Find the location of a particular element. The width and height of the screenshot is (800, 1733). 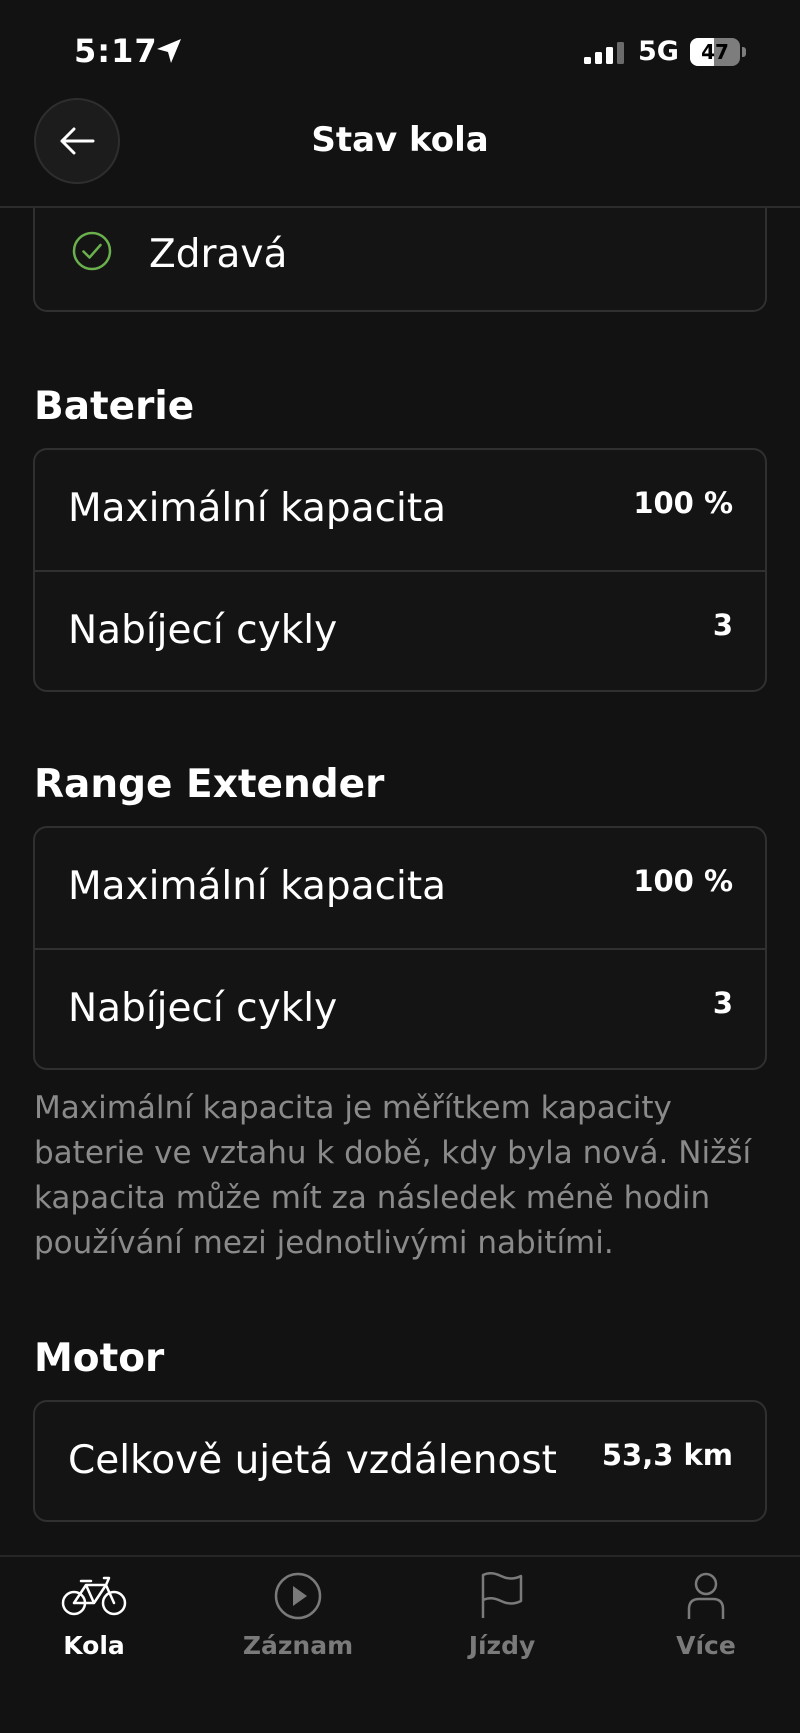

tab-label: Jízdy is located at coordinates (502, 1645).